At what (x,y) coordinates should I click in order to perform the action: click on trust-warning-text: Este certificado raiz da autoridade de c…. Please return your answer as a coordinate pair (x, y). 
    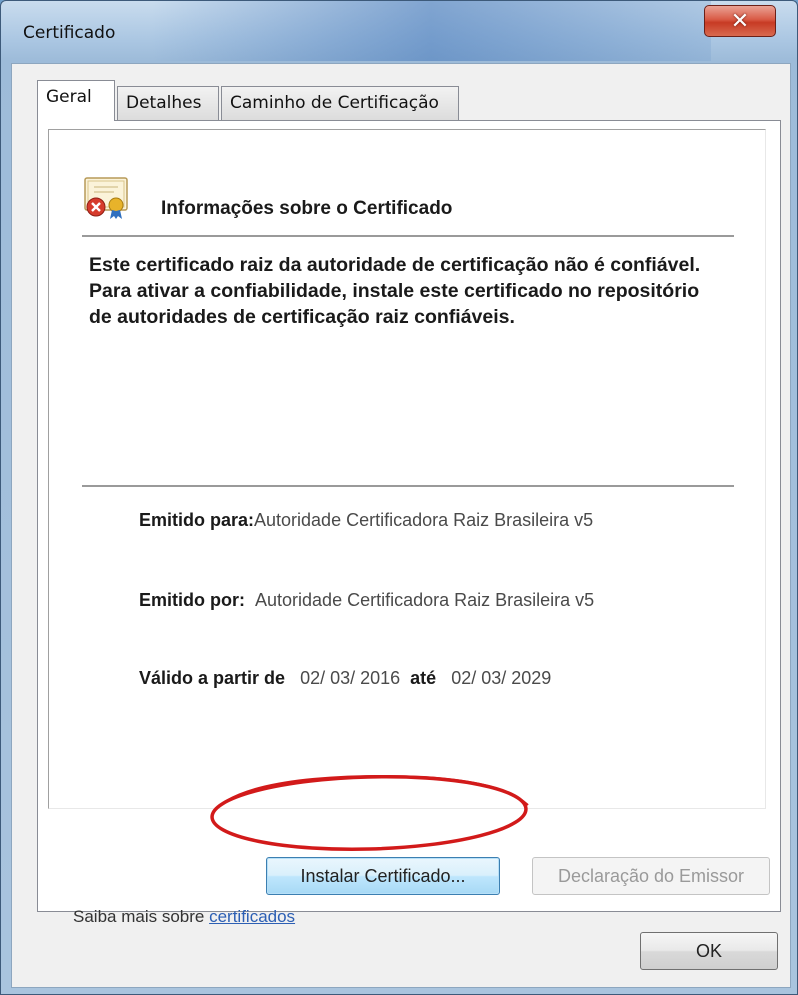
    Looking at the image, I should click on (395, 291).